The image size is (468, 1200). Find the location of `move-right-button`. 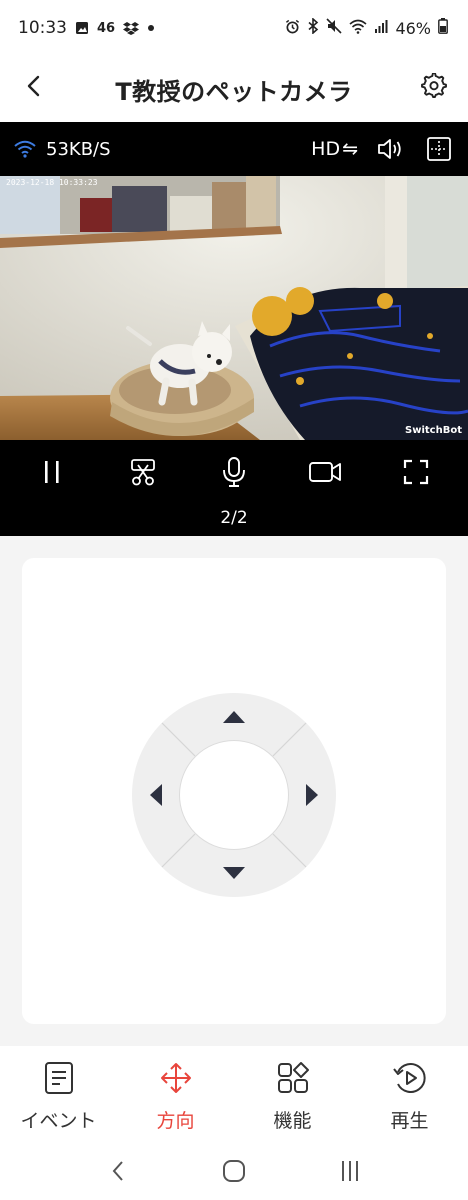

move-right-button is located at coordinates (312, 795).